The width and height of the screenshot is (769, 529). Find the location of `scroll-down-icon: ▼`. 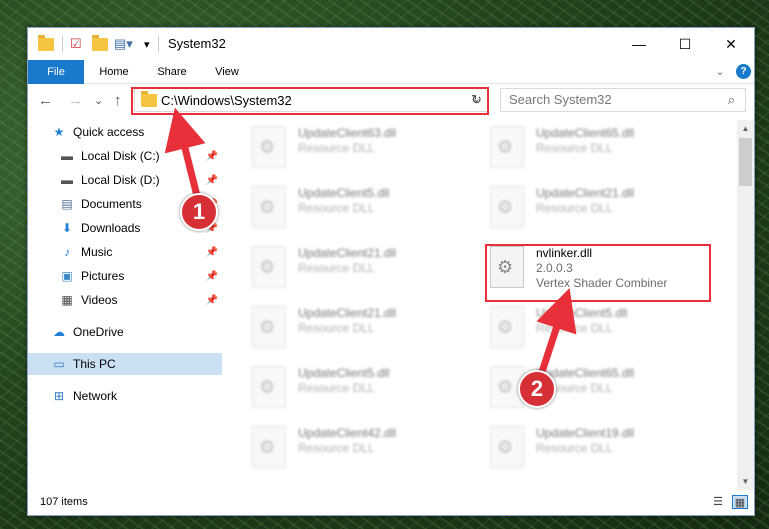

scroll-down-icon: ▼ is located at coordinates (745, 481).